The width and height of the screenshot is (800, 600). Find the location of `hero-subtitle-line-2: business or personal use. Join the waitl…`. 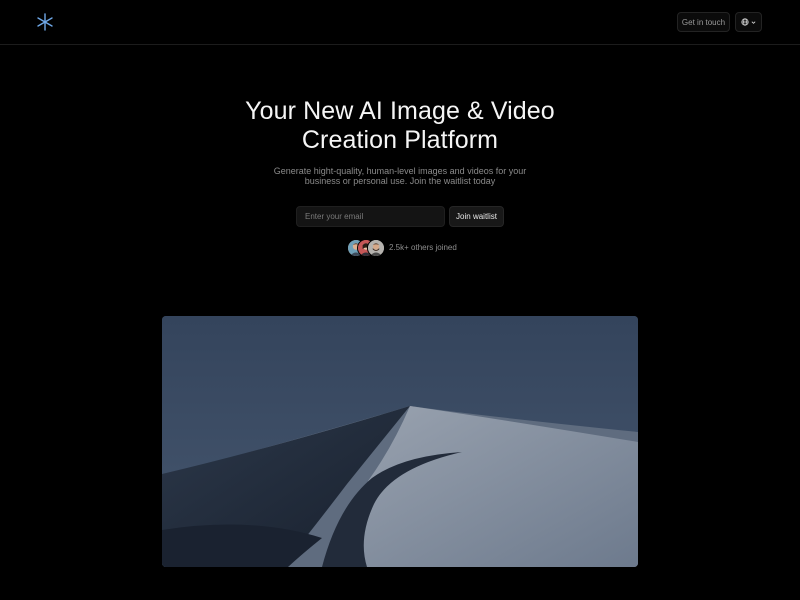

hero-subtitle-line-2: business or personal use. Join the waitl… is located at coordinates (400, 181).